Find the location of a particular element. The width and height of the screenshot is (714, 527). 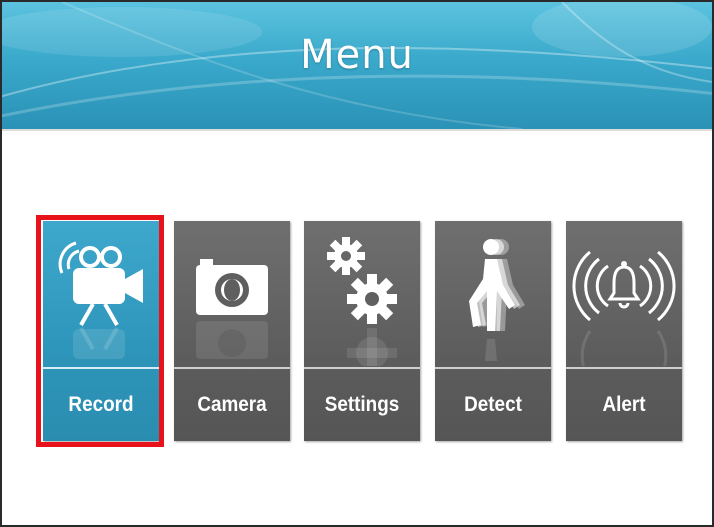

menu-item-alert: Alert is located at coordinates (624, 331).